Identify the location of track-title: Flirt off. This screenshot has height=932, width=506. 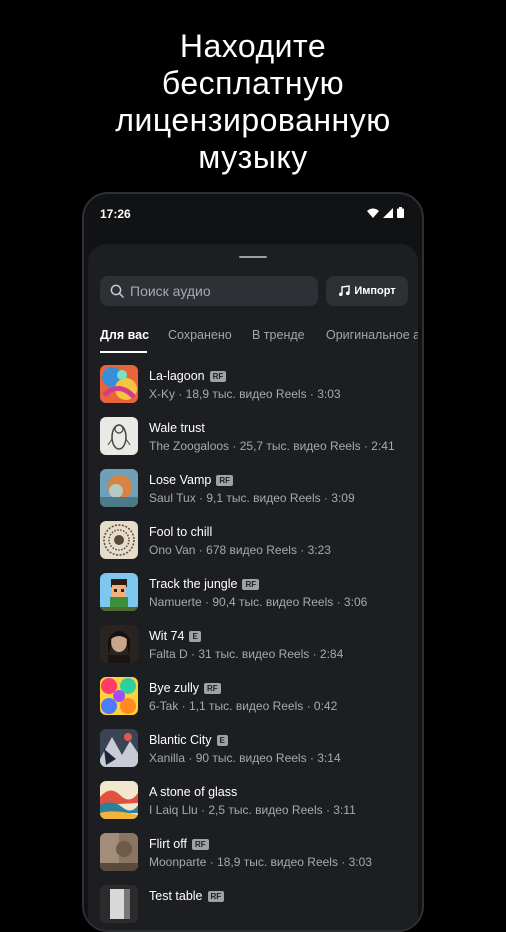
(168, 844).